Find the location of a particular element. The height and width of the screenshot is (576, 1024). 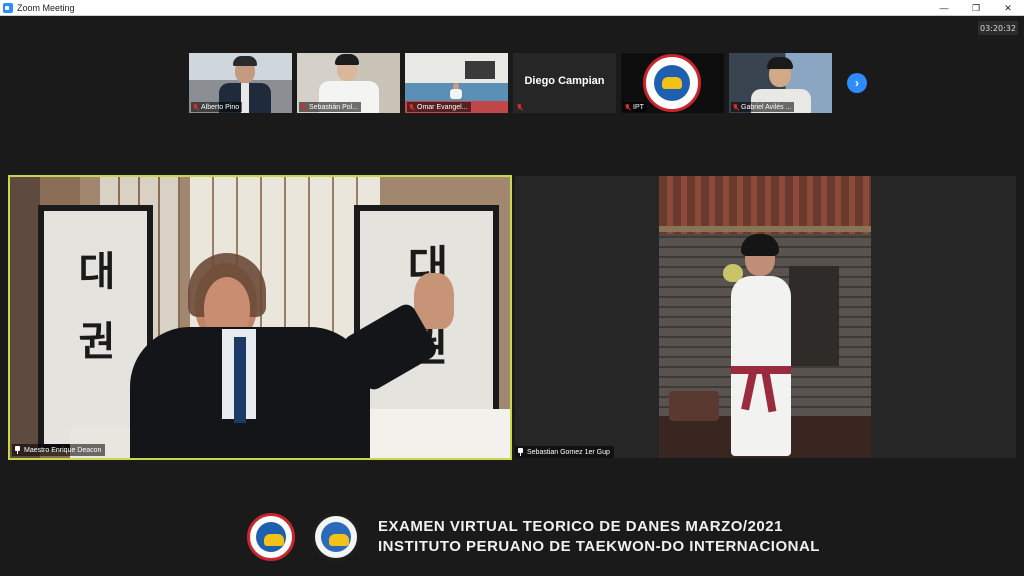

participant-thumbnail: IPT is located at coordinates (672, 83).